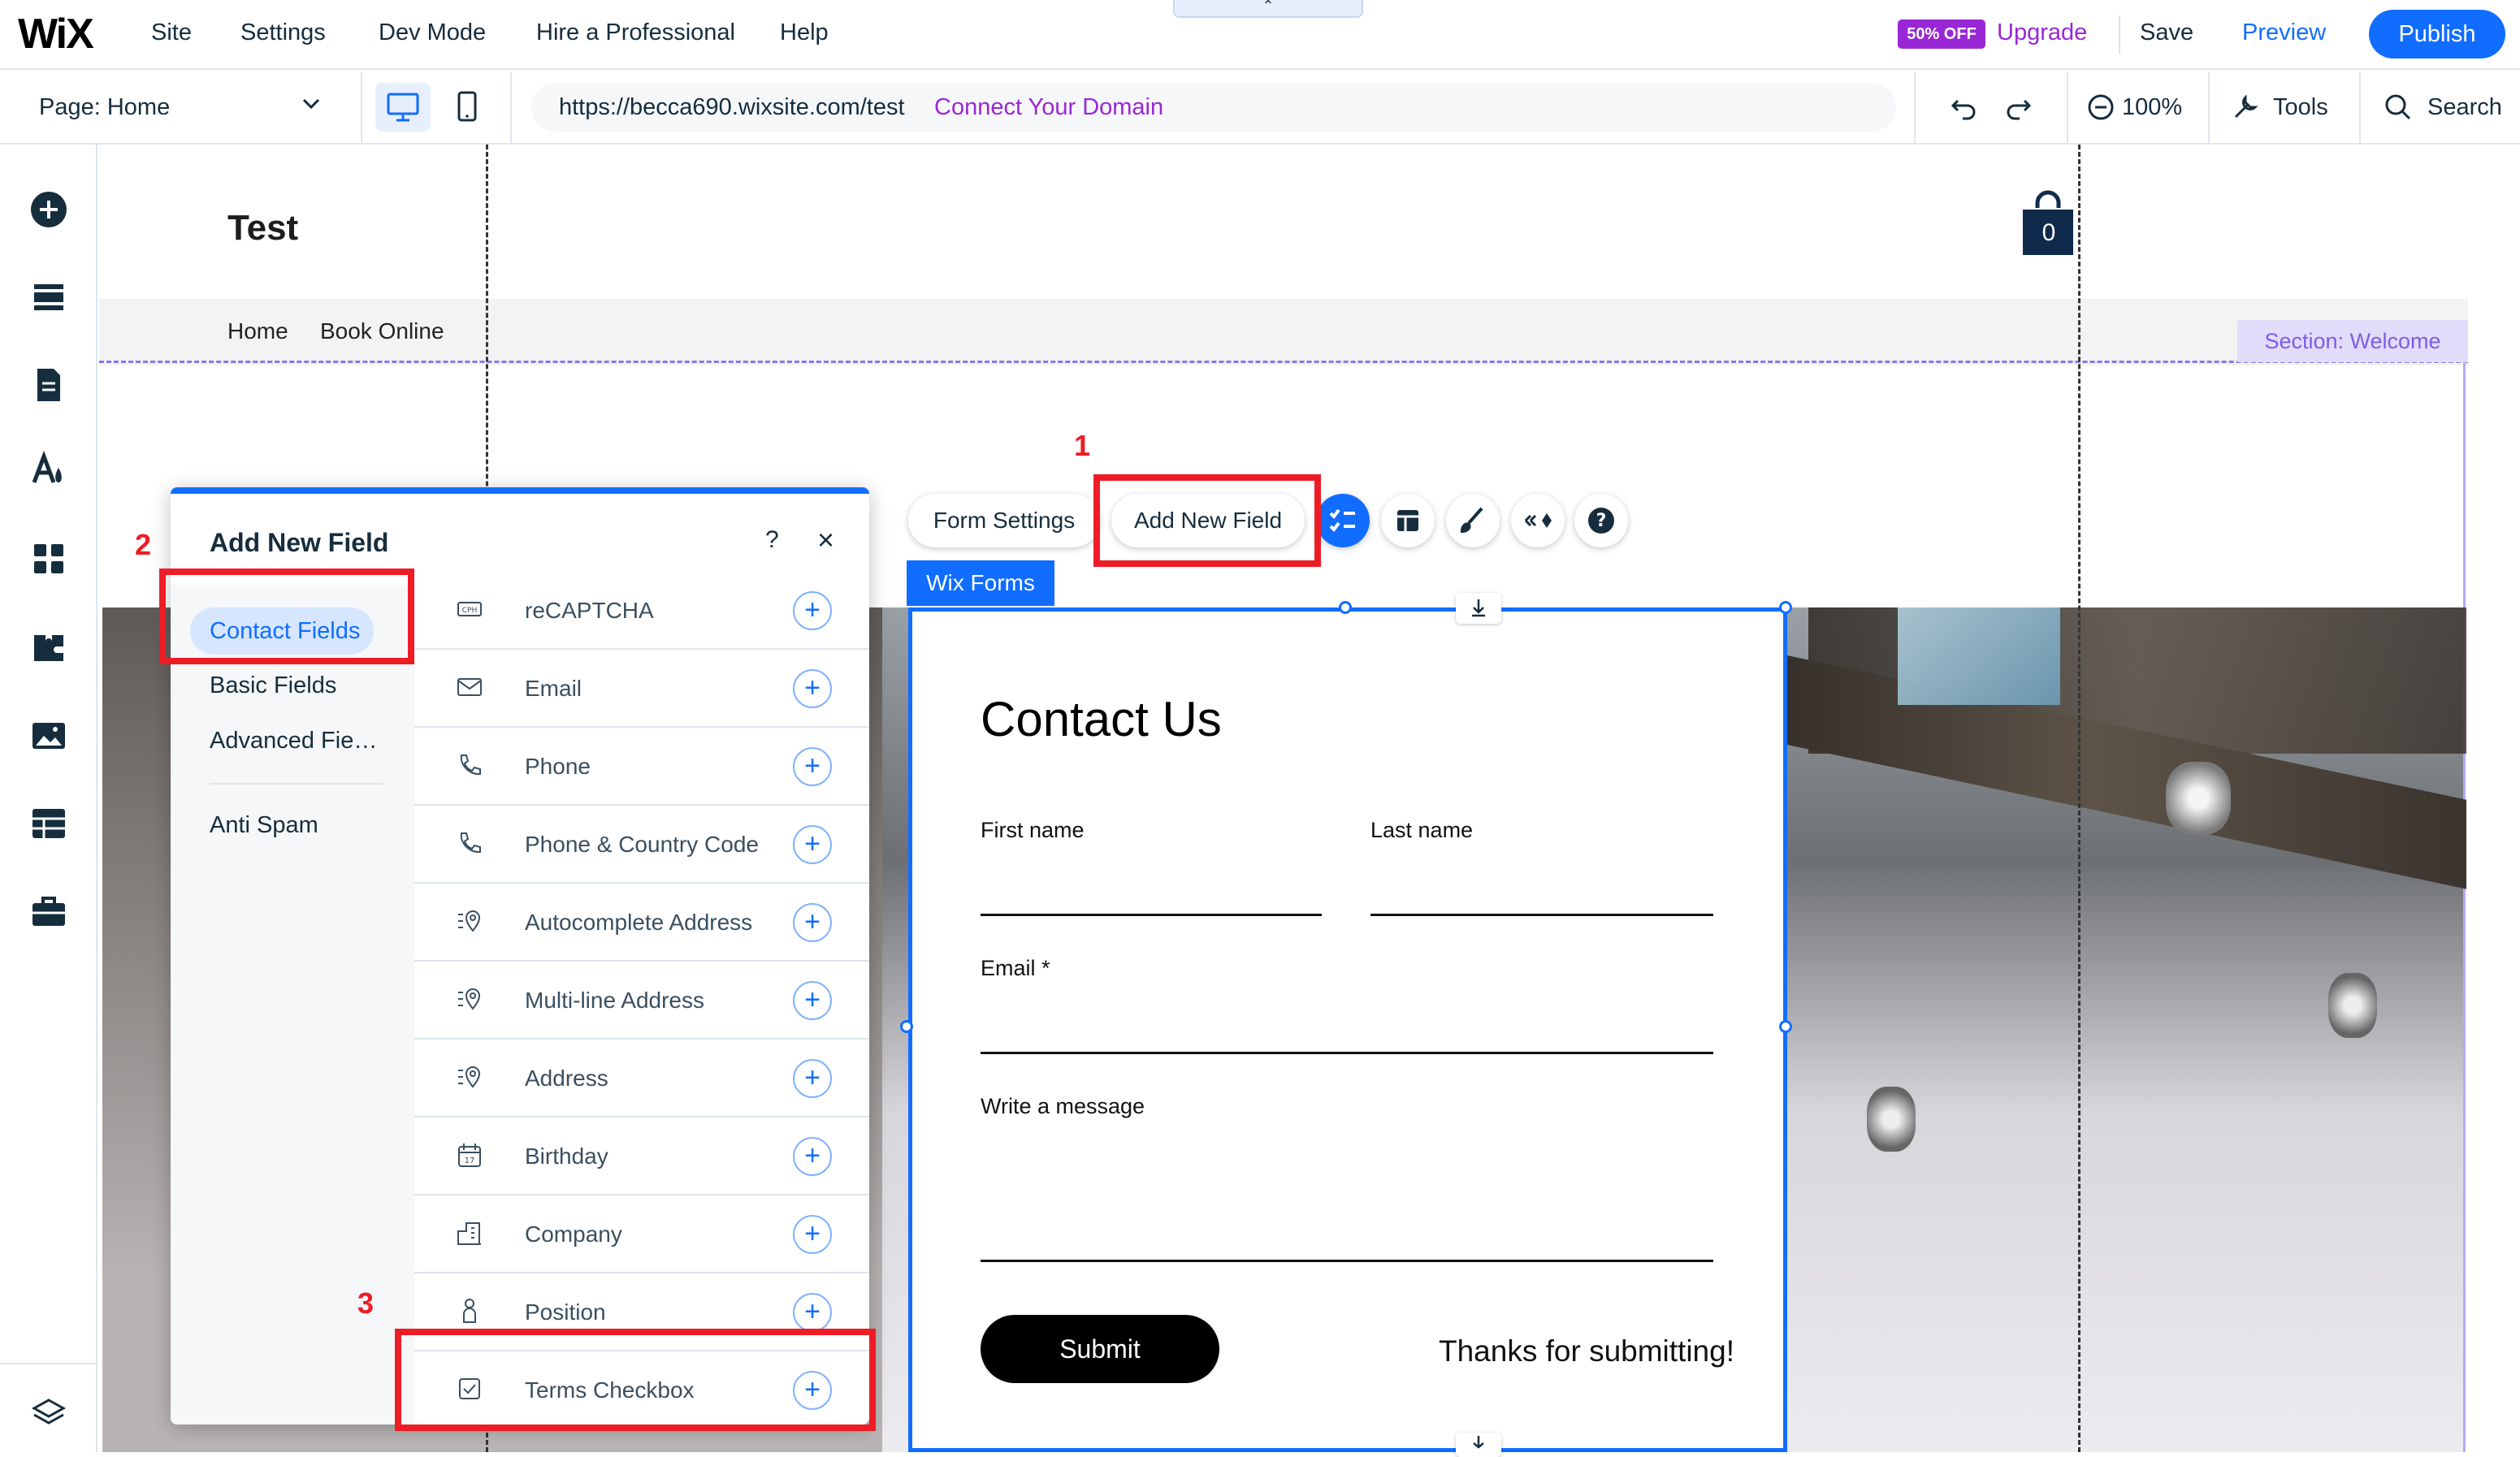 The image size is (2520, 1457). What do you see at coordinates (1048, 107) in the screenshot?
I see `connect-domain-link: Connect Your Domain` at bounding box center [1048, 107].